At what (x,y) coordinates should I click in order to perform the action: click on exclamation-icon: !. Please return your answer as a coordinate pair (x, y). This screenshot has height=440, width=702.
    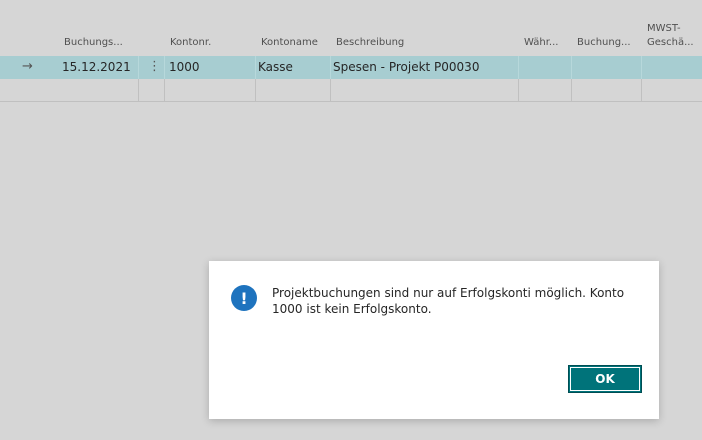
    Looking at the image, I should click on (244, 298).